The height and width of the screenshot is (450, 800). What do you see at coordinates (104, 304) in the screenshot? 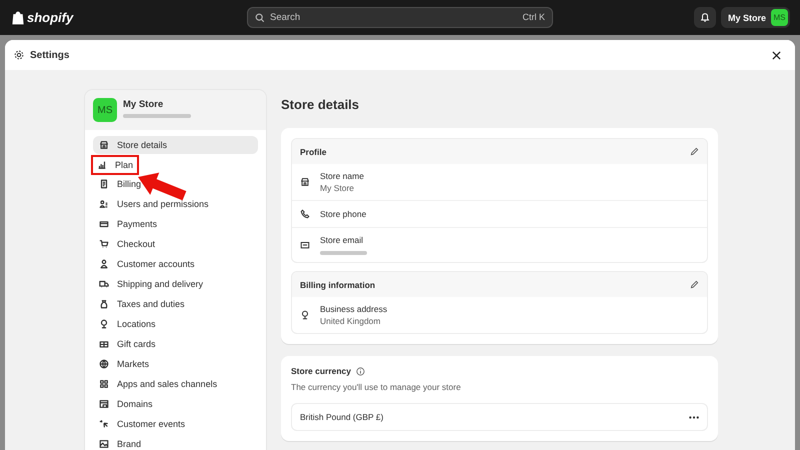
I see `bag-icon` at bounding box center [104, 304].